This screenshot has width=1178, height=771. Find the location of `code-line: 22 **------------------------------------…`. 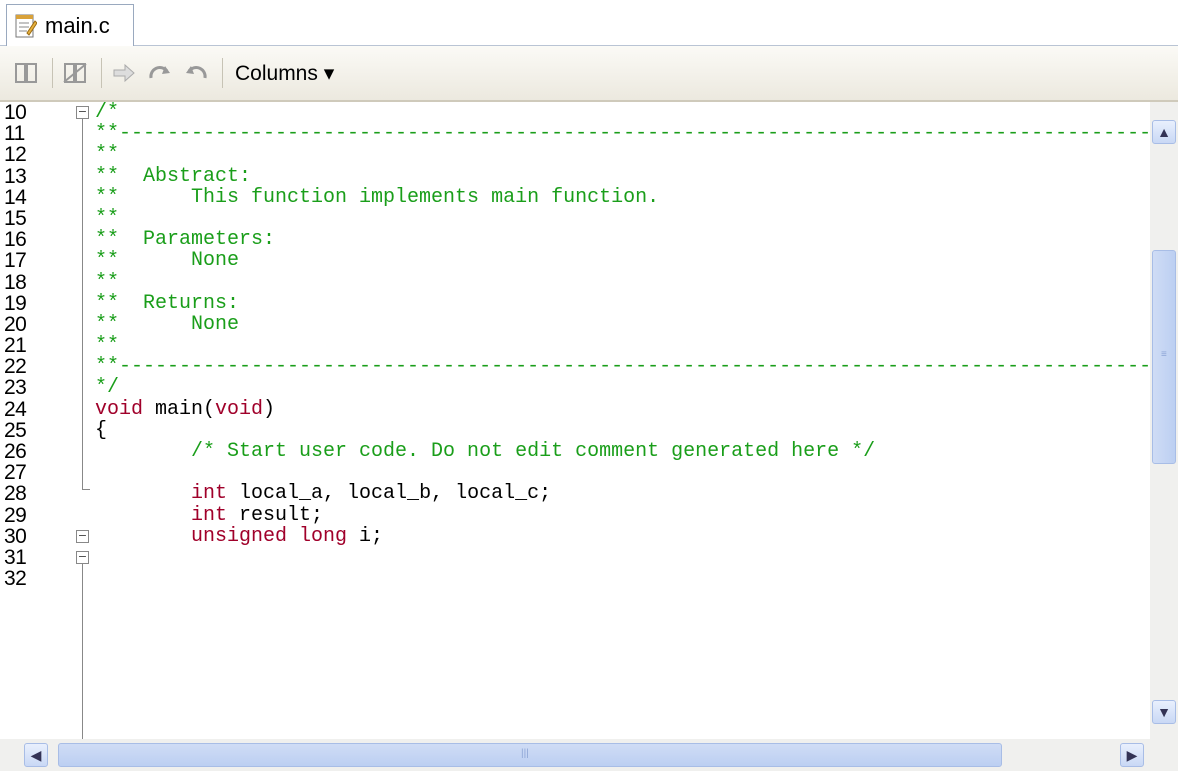

code-line: 22 **------------------------------------… is located at coordinates (575, 366).